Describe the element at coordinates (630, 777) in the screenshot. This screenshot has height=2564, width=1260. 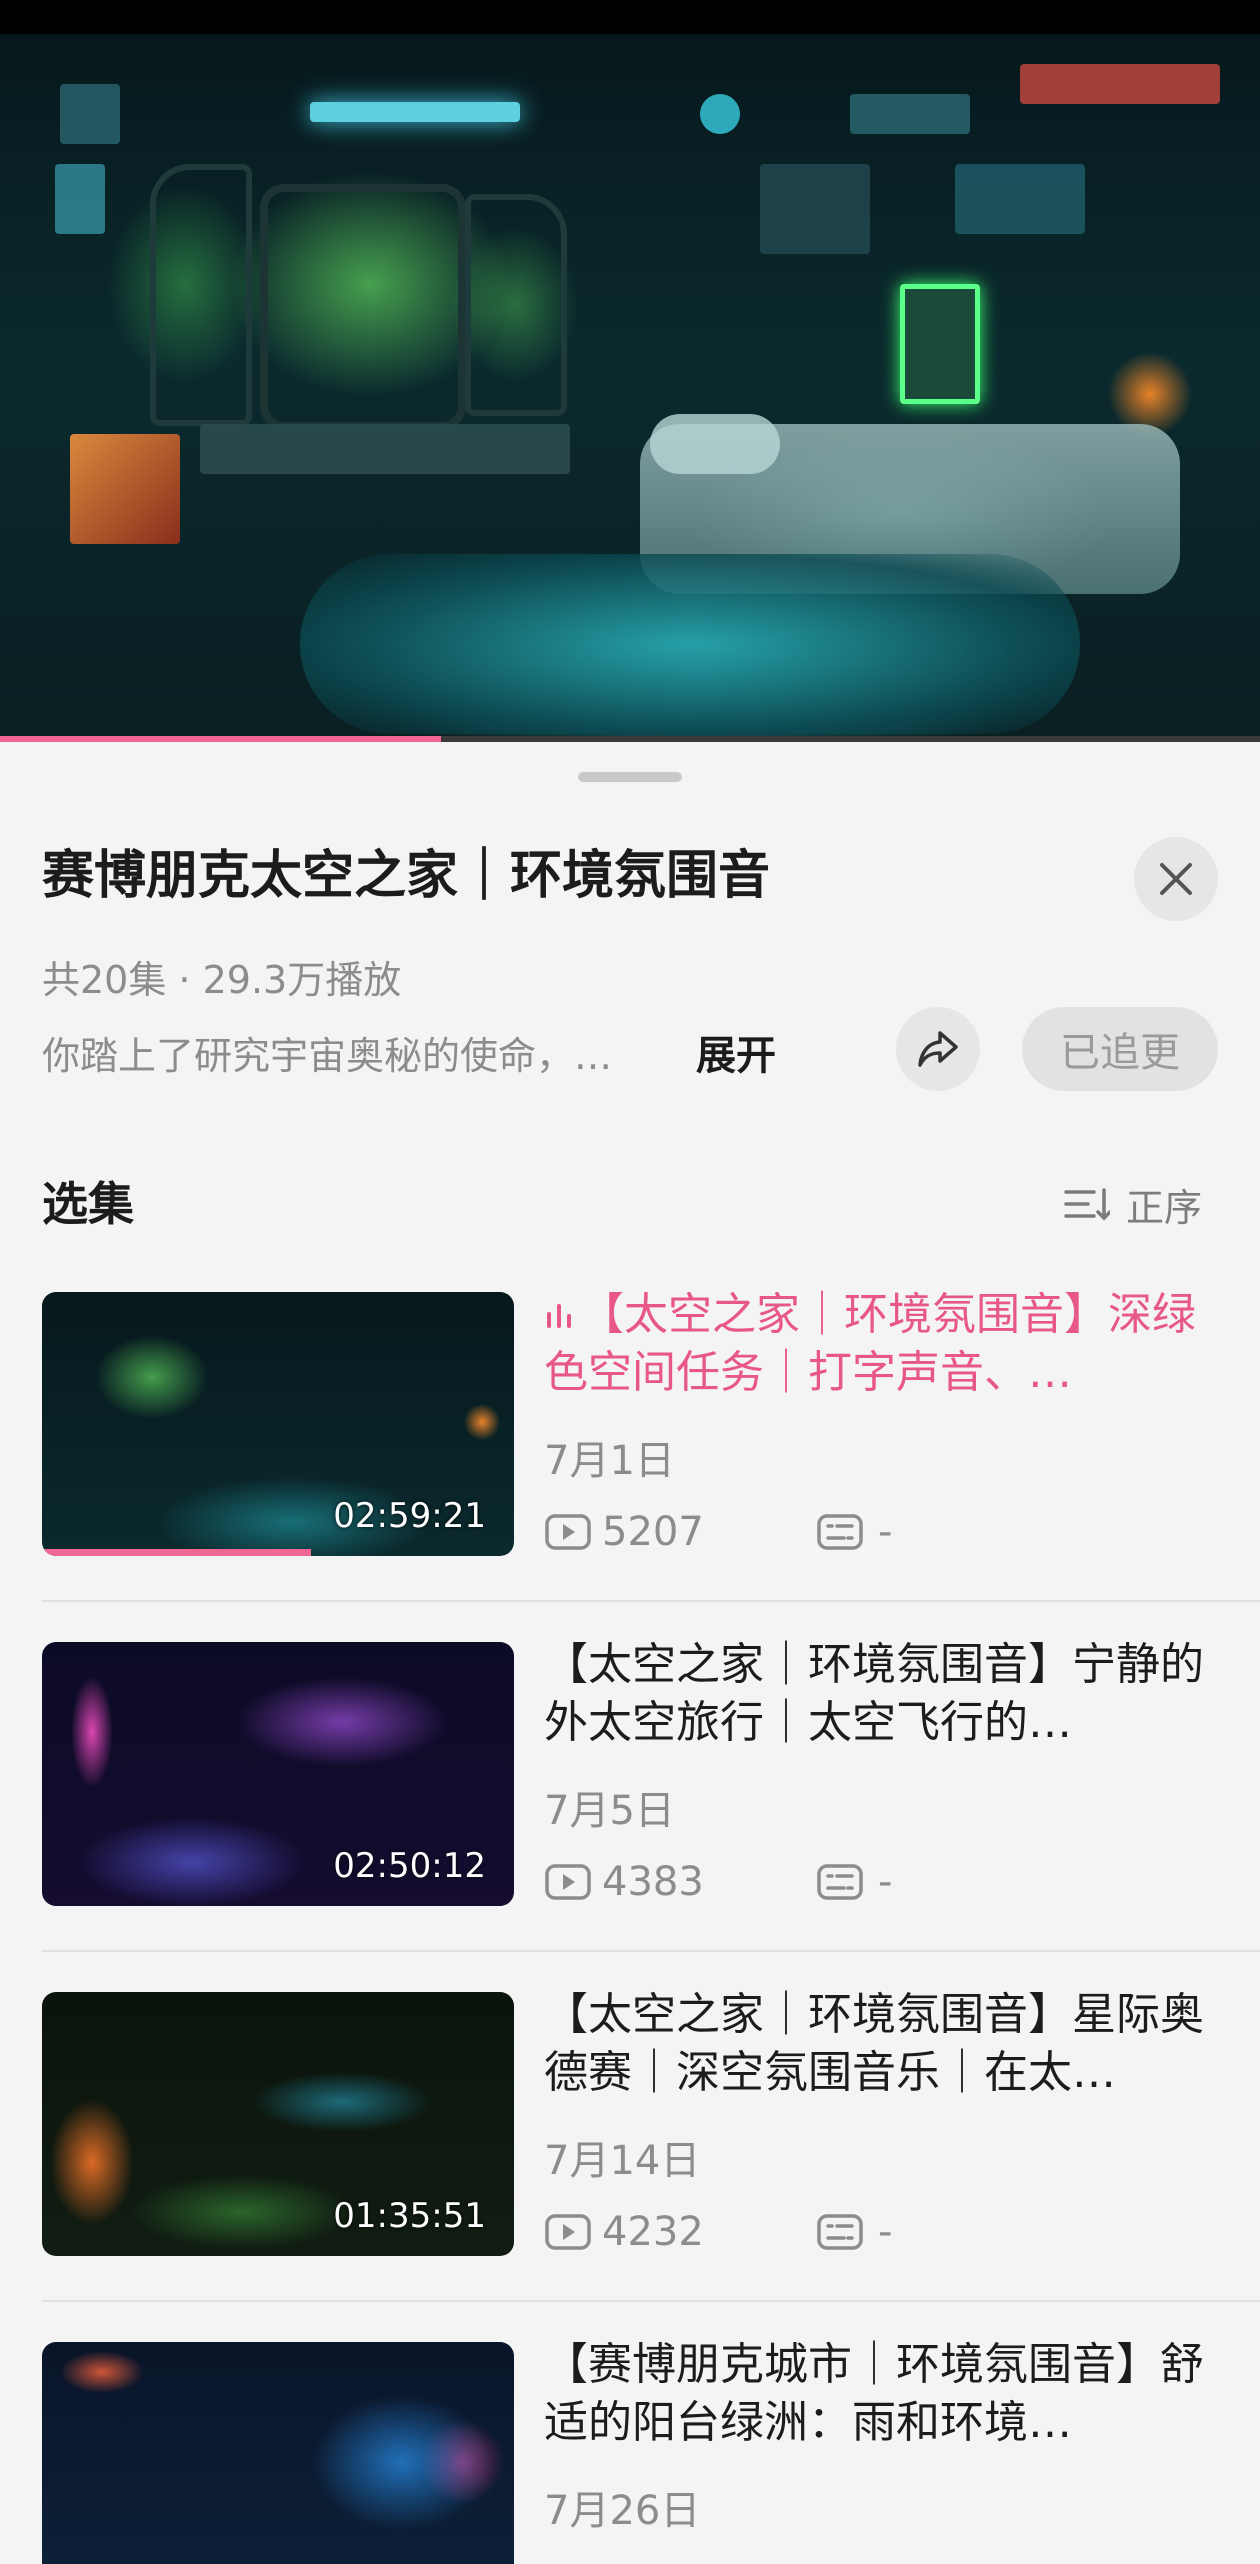
I see `sheet-drag-handle` at that location.